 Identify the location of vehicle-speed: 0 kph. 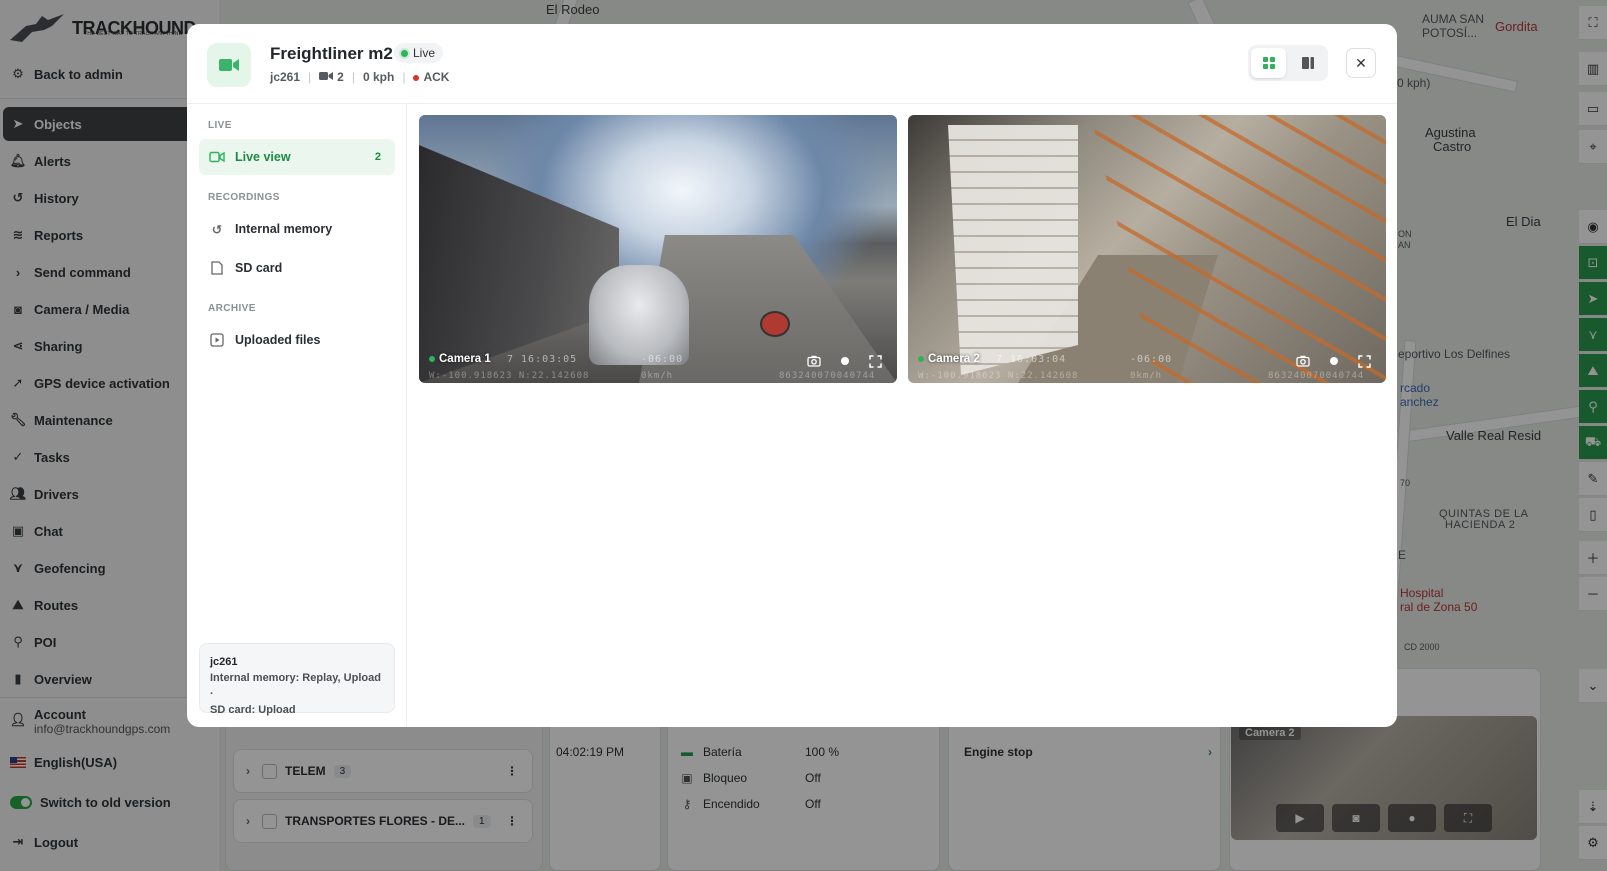
(378, 77).